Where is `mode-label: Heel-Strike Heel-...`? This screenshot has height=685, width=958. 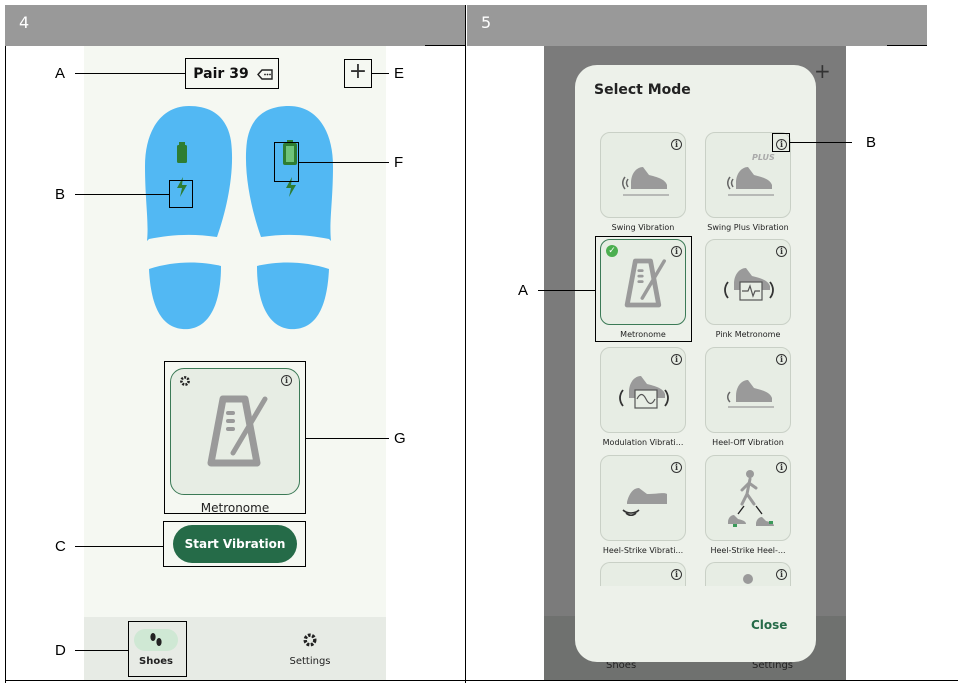
mode-label: Heel-Strike Heel-... is located at coordinates (748, 550).